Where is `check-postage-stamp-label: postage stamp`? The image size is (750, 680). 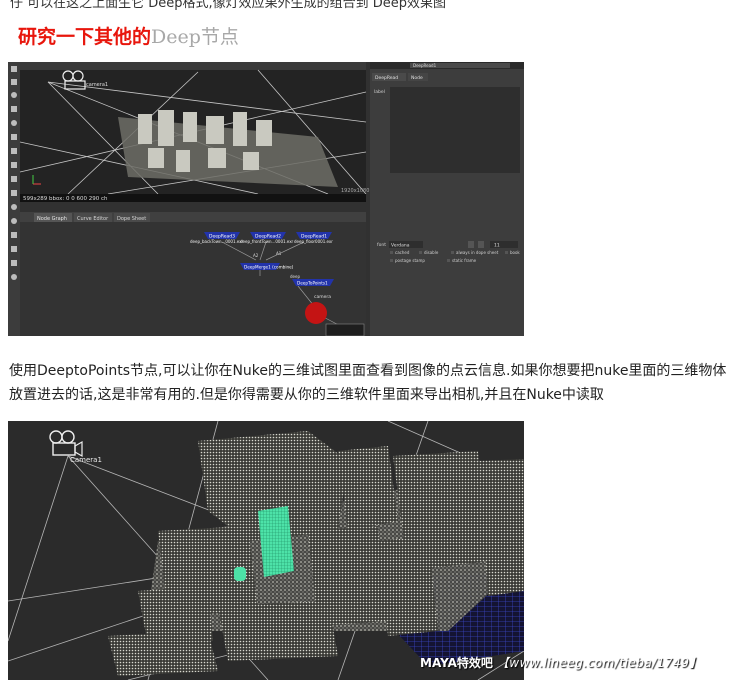 check-postage-stamp-label: postage stamp is located at coordinates (410, 260).